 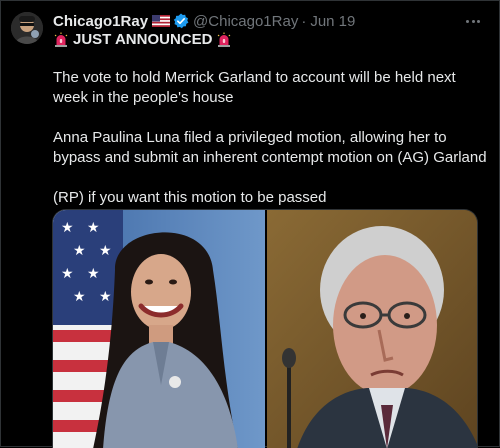 I want to click on headline-text: JUST ANNOUNCED, so click(x=143, y=39).